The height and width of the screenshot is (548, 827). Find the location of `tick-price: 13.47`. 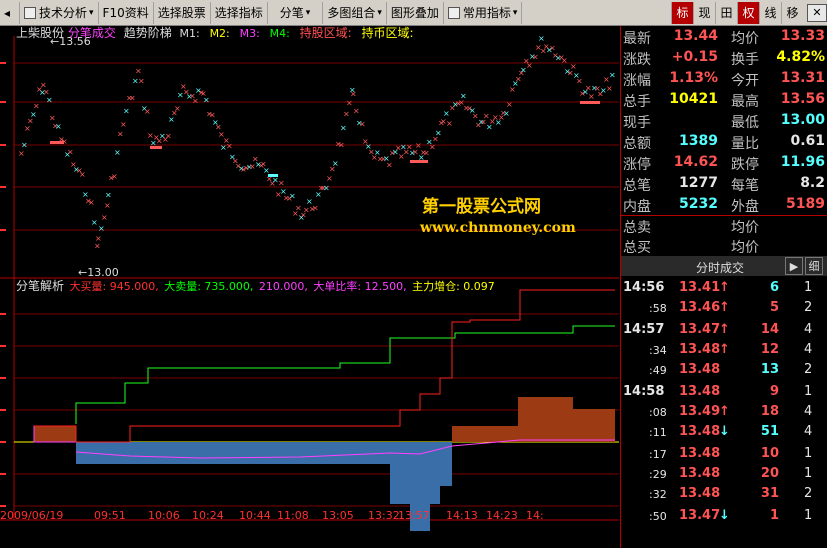

tick-price: 13.47 is located at coordinates (700, 515).